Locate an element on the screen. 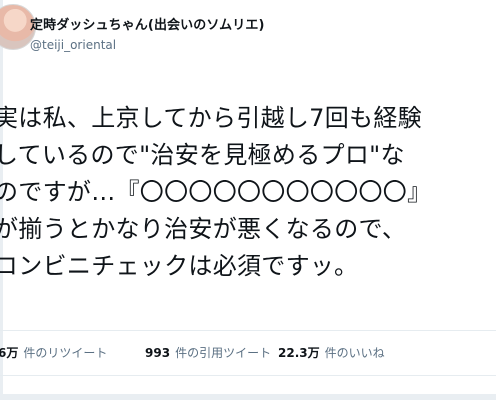  retweets-stat: 6万 件のリツイート is located at coordinates (53, 352).